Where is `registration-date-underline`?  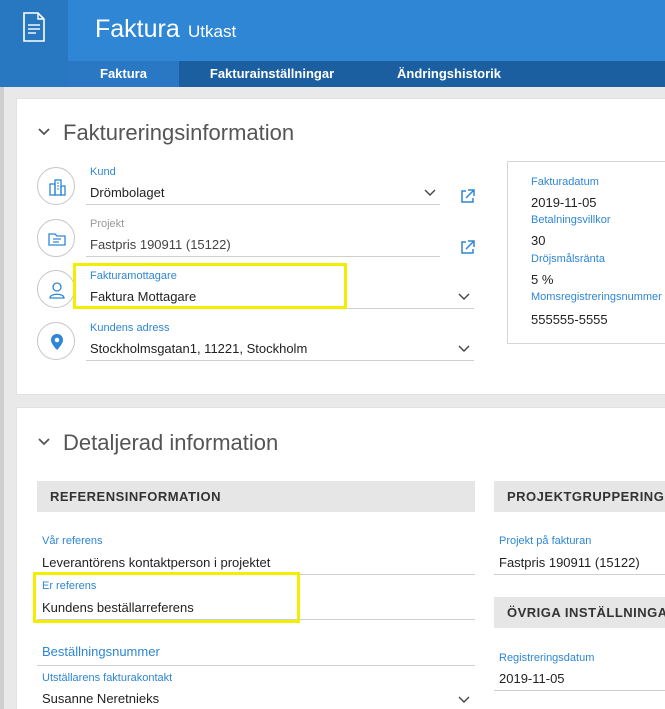 registration-date-underline is located at coordinates (579, 690).